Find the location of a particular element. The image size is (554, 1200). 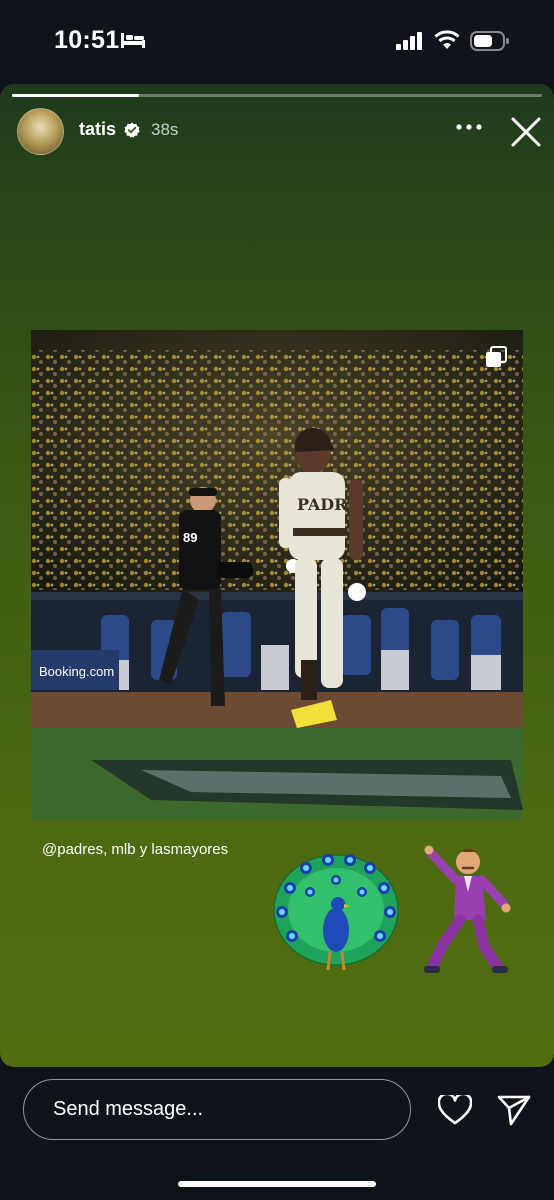

signal-icon is located at coordinates (409, 41).